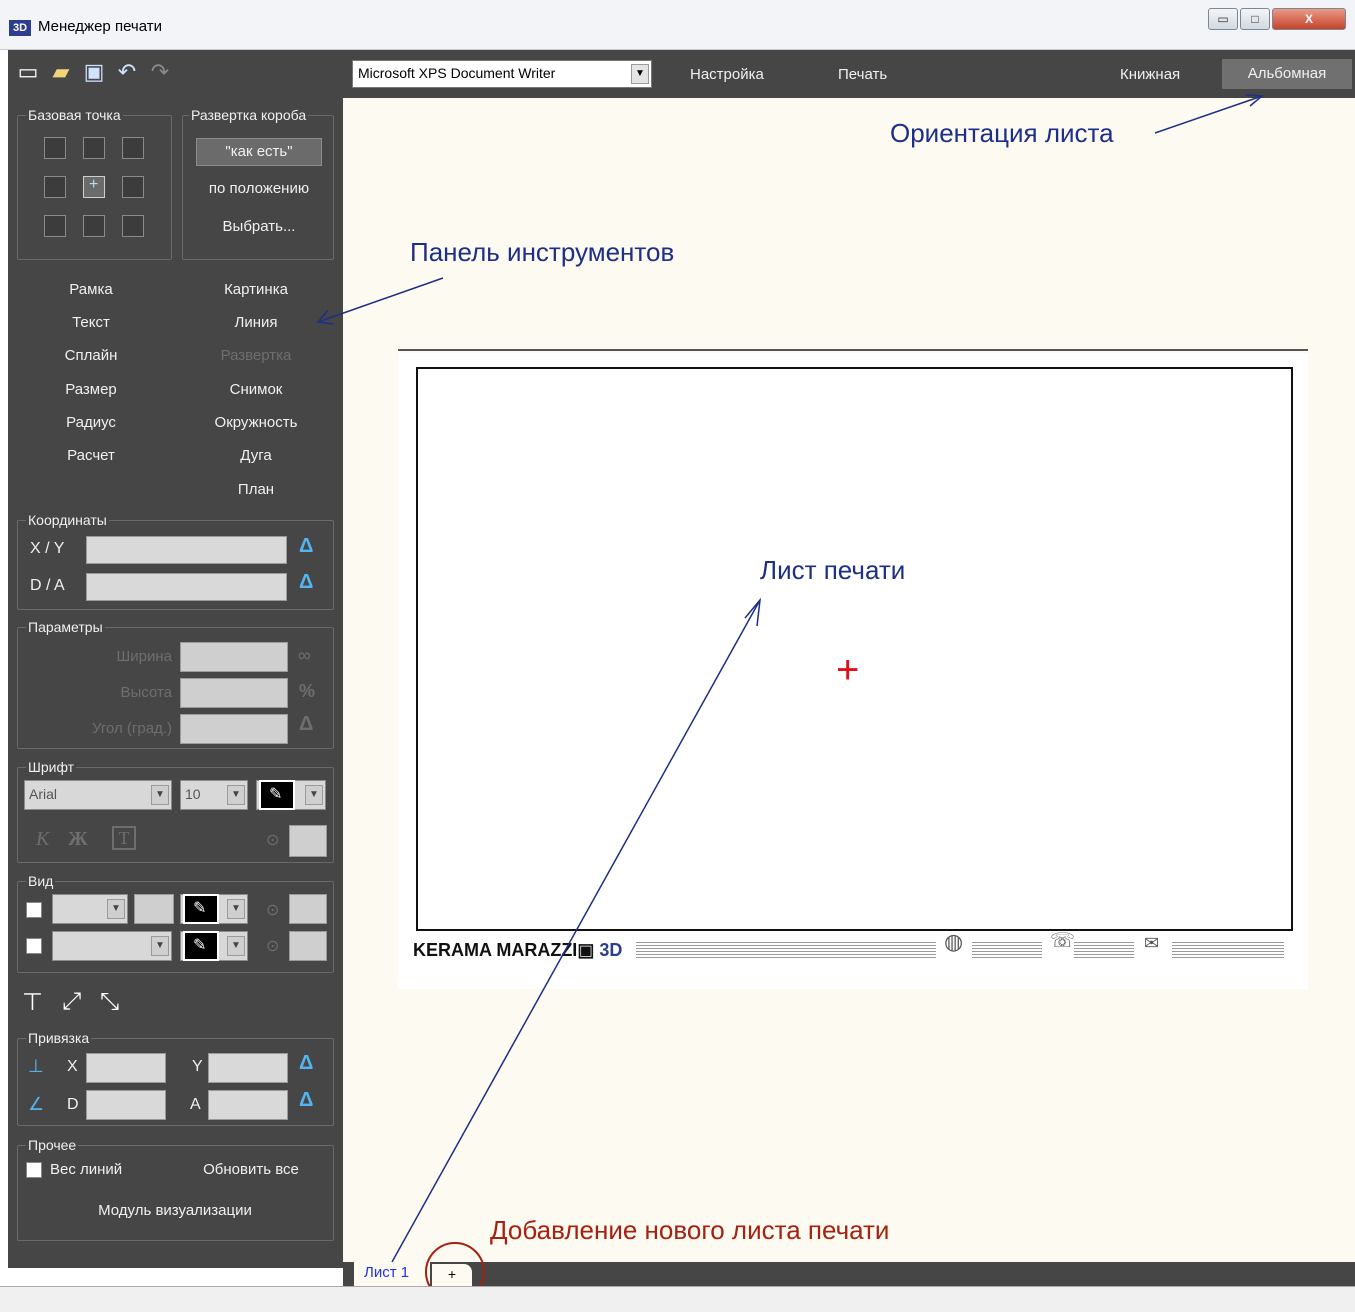 Image resolution: width=1355 pixels, height=1312 pixels. Describe the element at coordinates (576, 931) in the screenshot. I see `arrow-sheet` at that location.